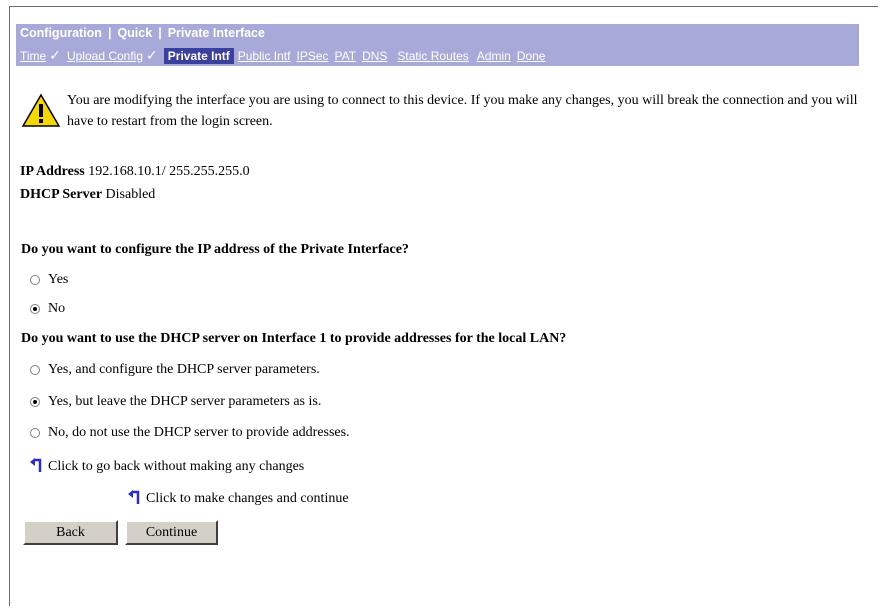 Image resolution: width=886 pixels, height=611 pixels. I want to click on step-ipsec: IPSec, so click(312, 56).